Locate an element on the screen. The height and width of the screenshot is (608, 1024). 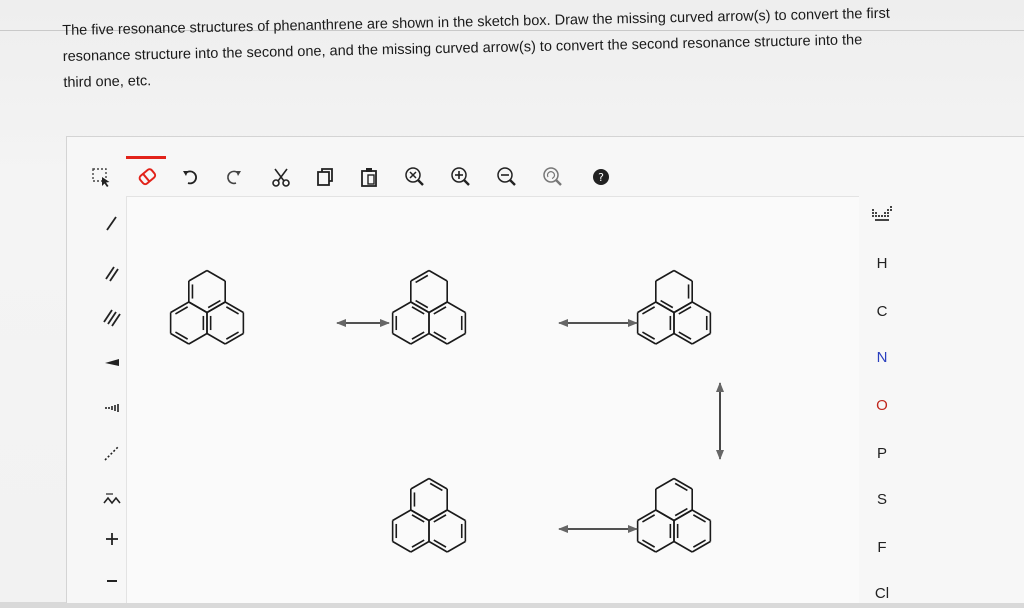
periodic-table-button is located at coordinates (882, 215).